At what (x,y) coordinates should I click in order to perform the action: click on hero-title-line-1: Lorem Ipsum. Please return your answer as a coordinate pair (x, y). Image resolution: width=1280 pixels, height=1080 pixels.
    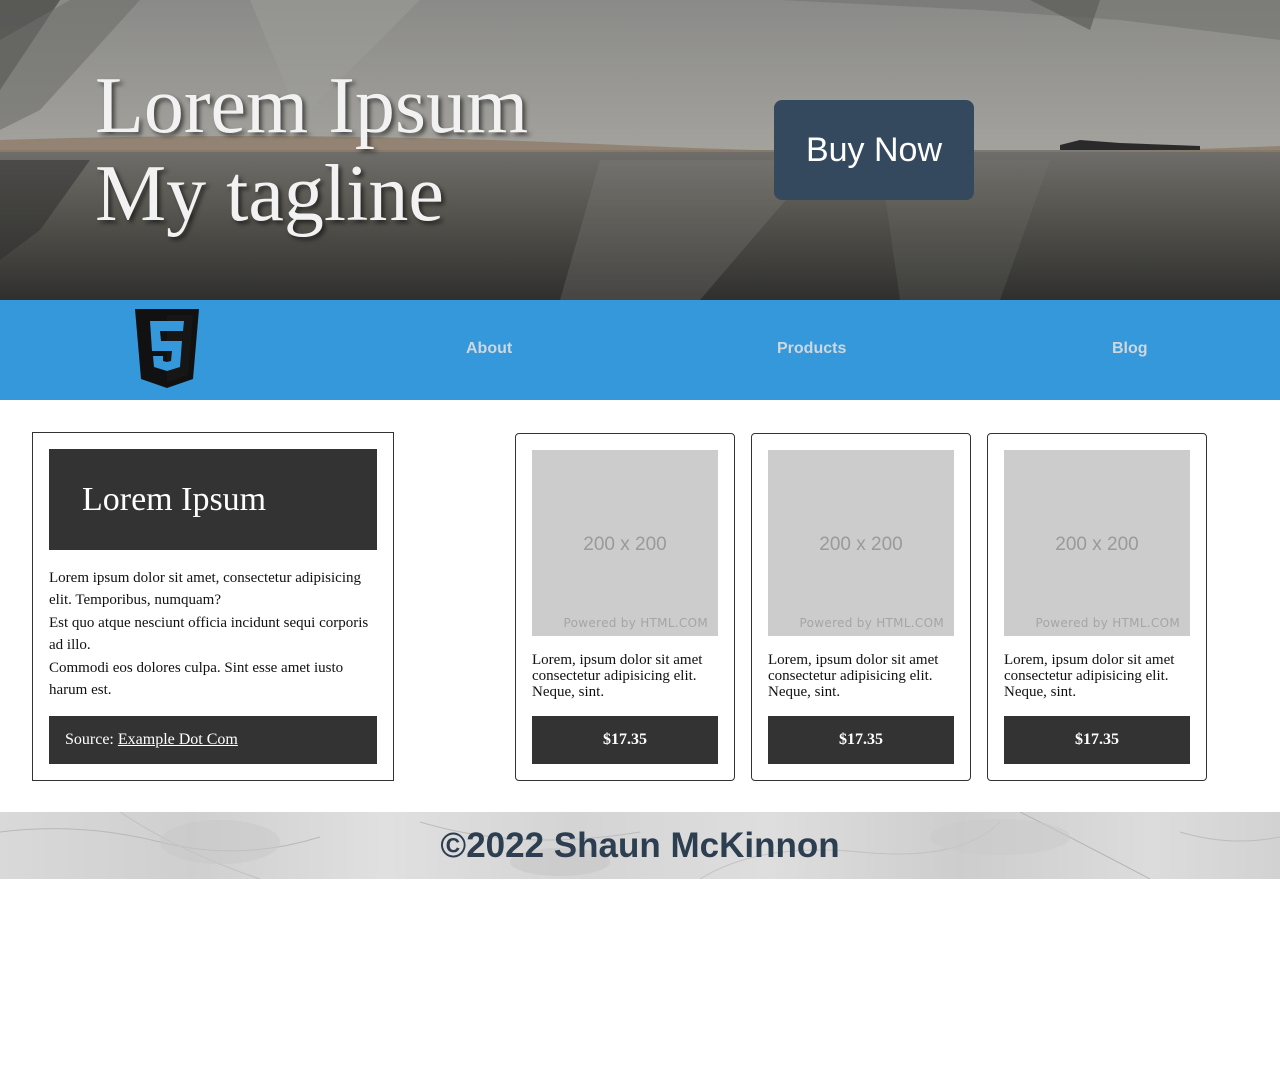
    Looking at the image, I should click on (312, 106).